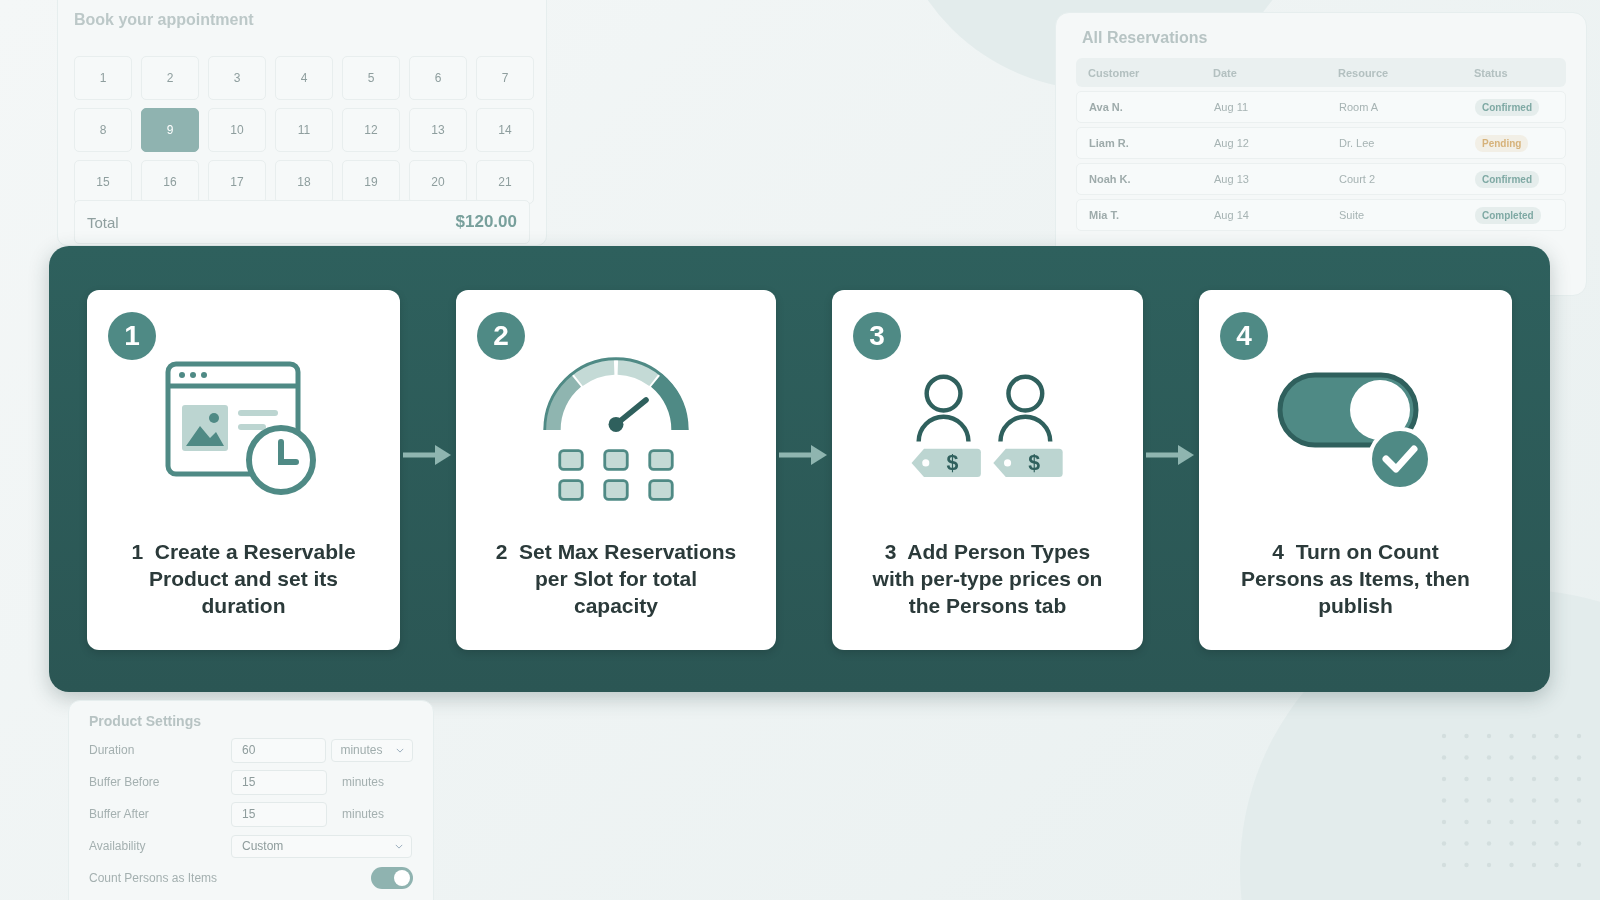  What do you see at coordinates (112, 750) in the screenshot?
I see `field-label: Duration` at bounding box center [112, 750].